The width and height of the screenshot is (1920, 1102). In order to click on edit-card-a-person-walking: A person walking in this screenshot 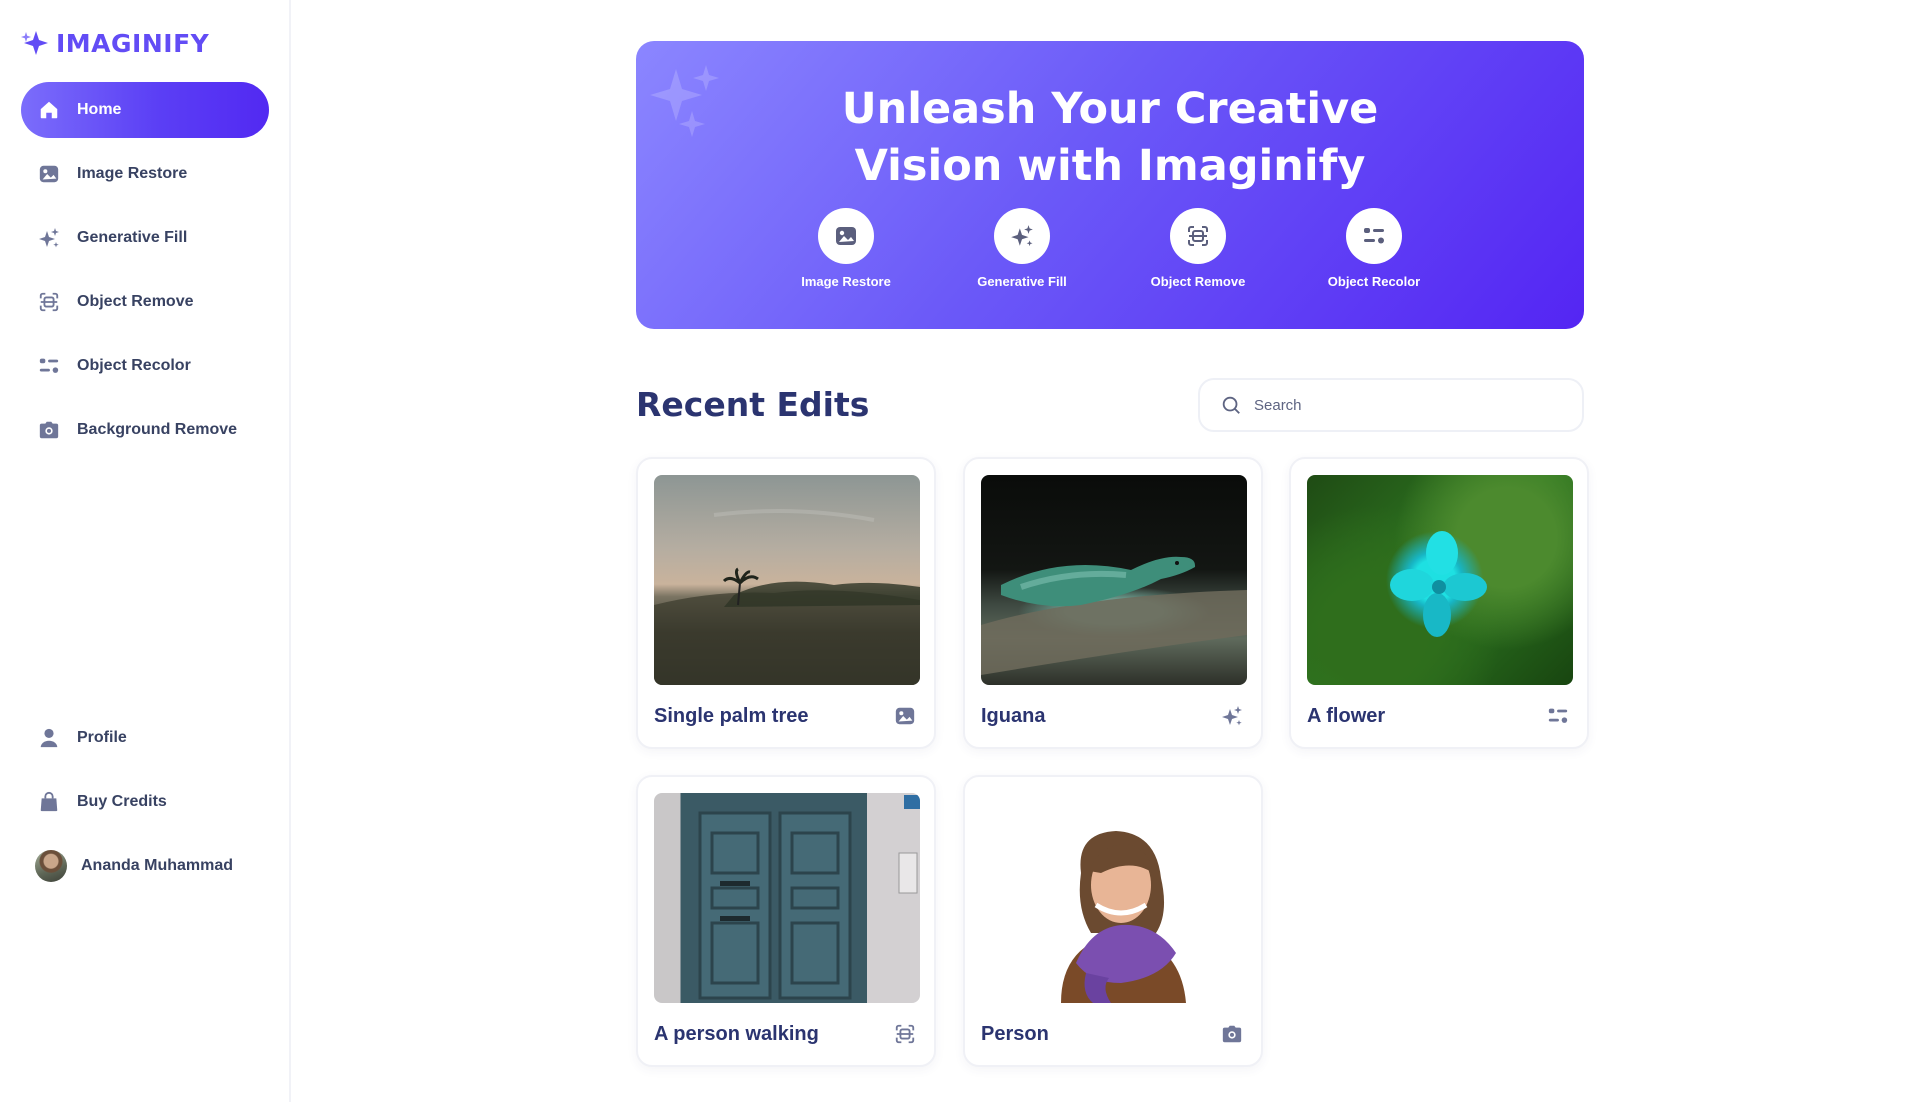, I will do `click(786, 921)`.